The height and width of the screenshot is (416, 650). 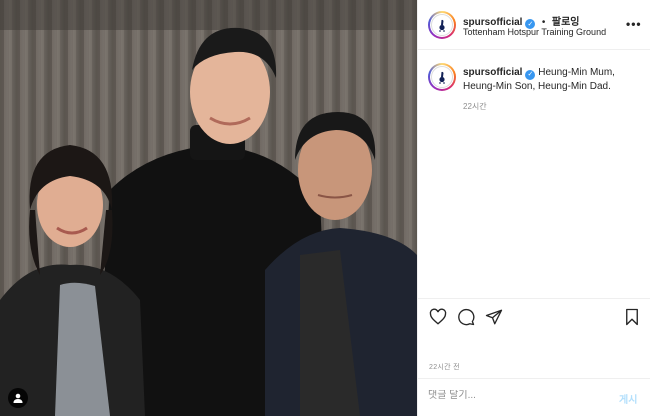 I want to click on more-options-icon: •••, so click(x=634, y=24).